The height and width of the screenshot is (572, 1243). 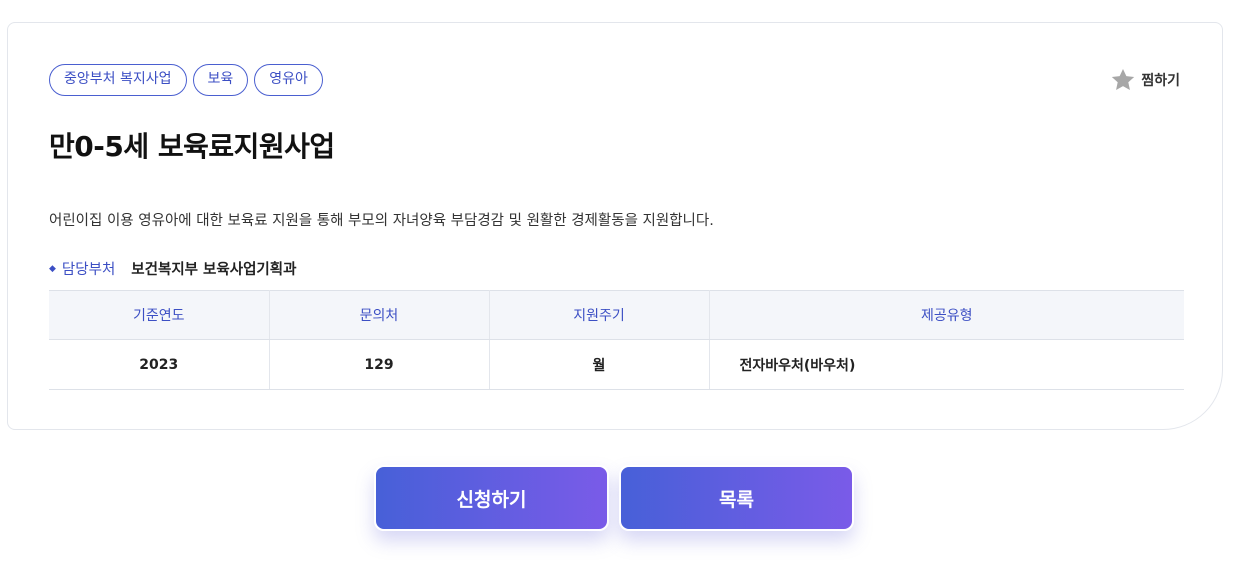 What do you see at coordinates (1160, 81) in the screenshot?
I see `favorite-label: 찜하기` at bounding box center [1160, 81].